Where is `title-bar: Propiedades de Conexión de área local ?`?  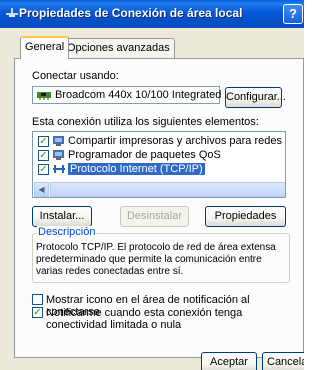
title-bar: Propiedades de Conexión de área local ? is located at coordinates (152, 14).